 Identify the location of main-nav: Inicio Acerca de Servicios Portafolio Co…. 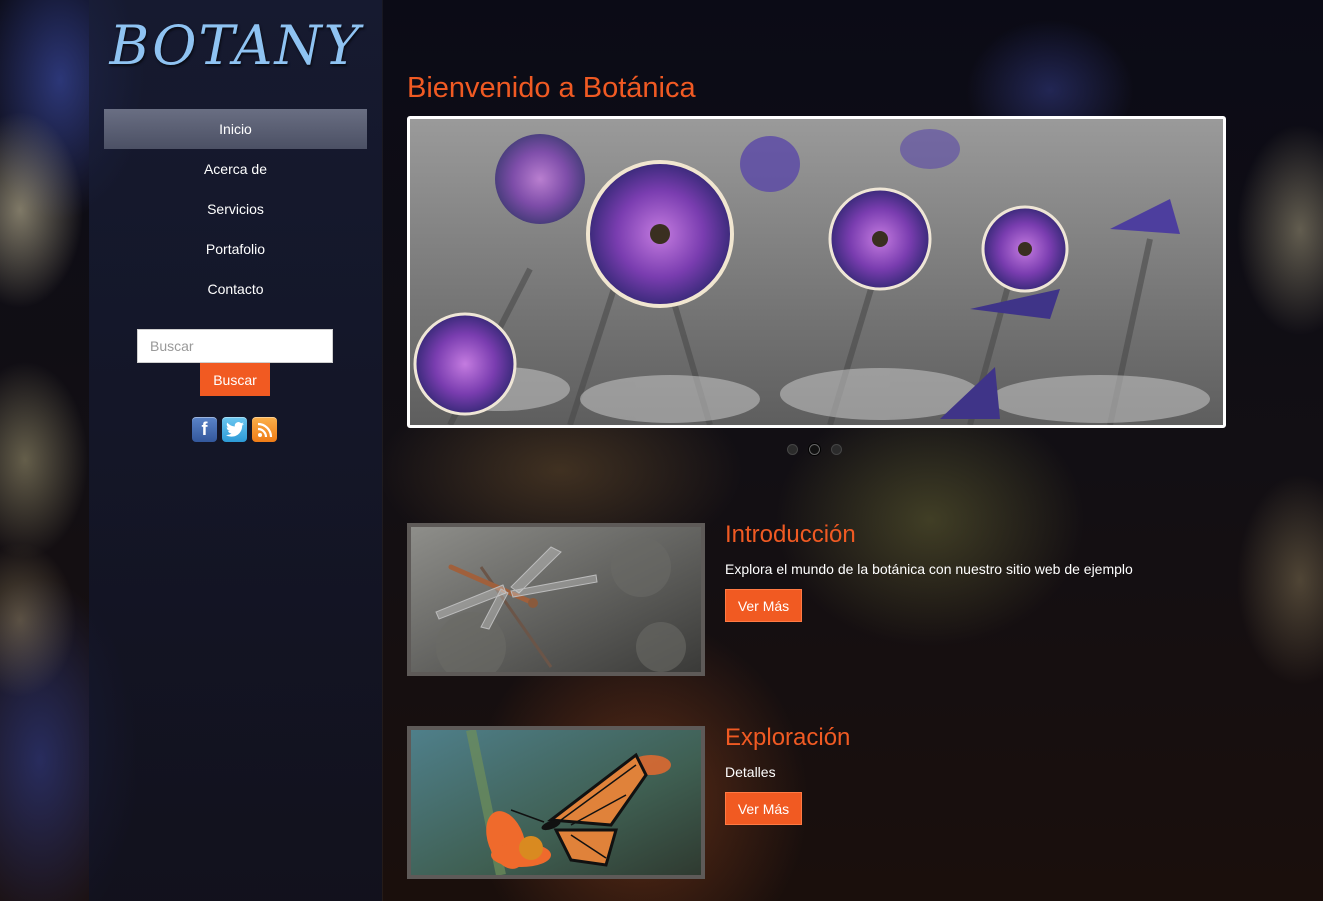
(235, 209).